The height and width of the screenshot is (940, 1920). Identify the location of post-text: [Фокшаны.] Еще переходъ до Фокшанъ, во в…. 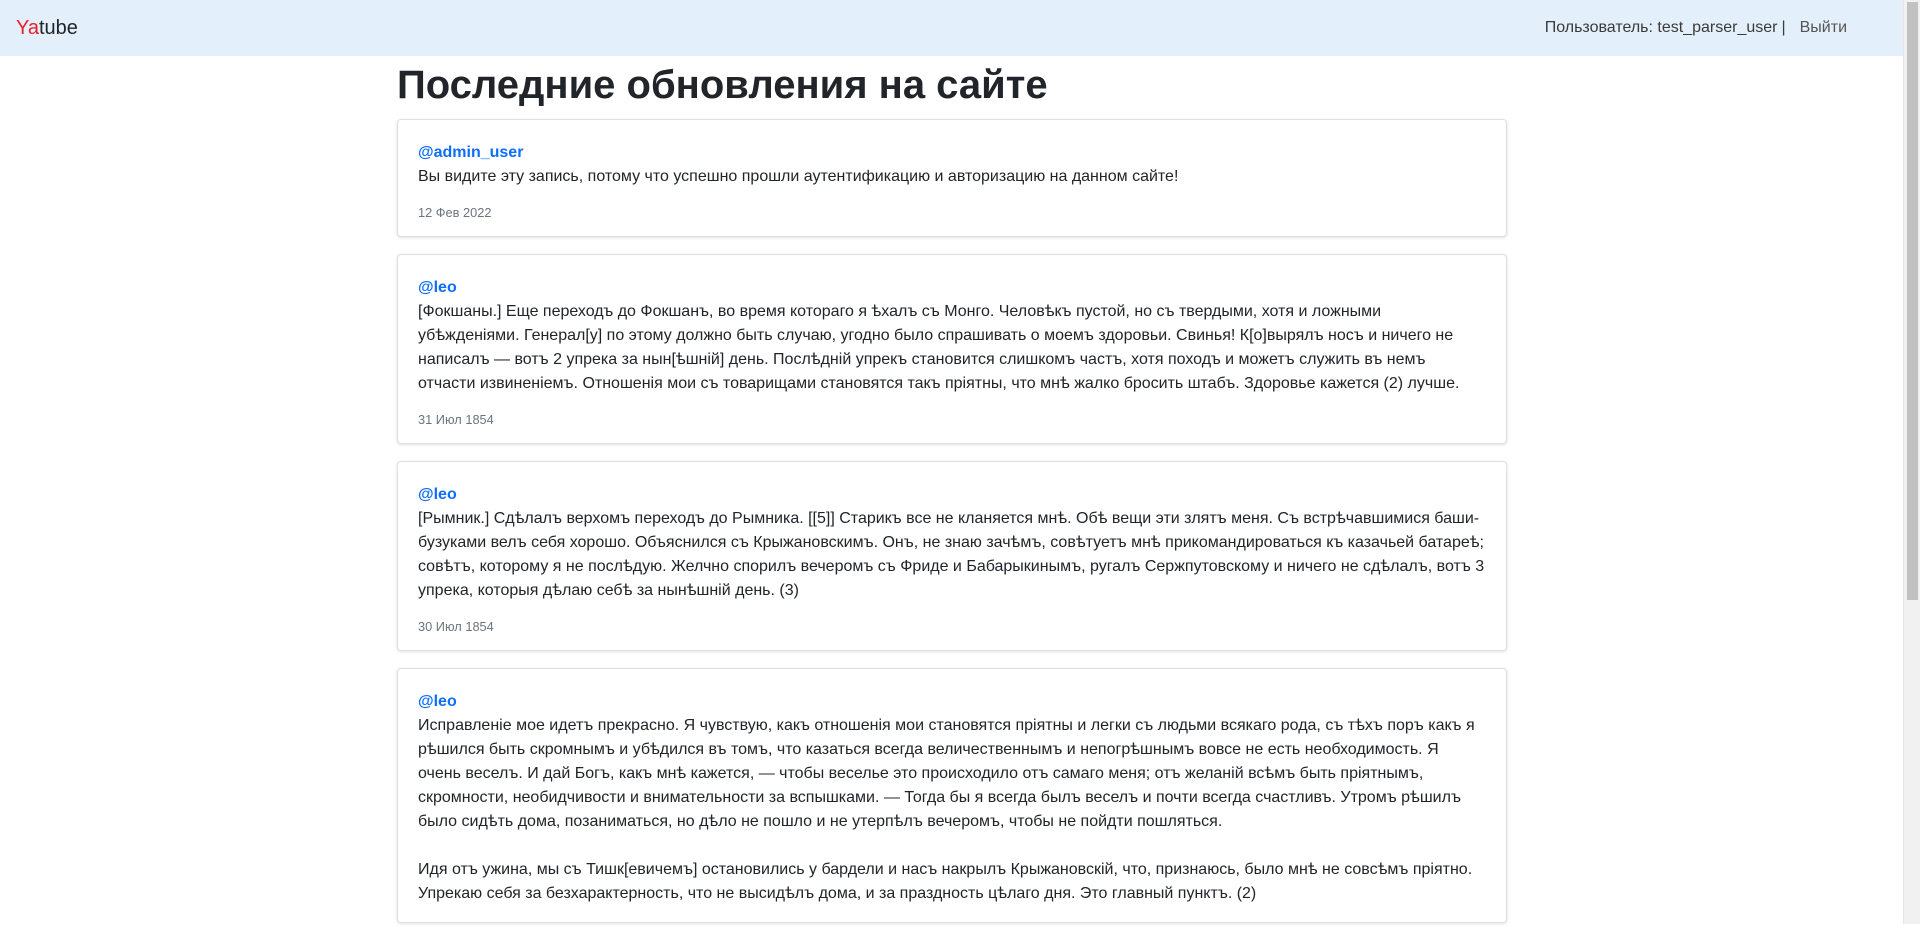
(952, 348).